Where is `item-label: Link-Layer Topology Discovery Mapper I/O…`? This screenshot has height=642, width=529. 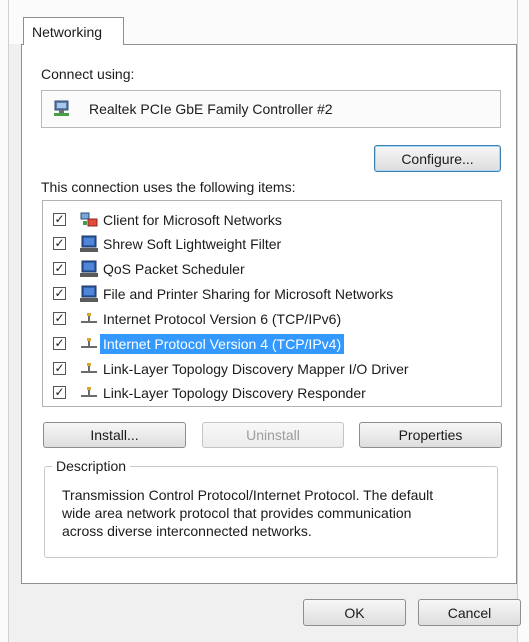
item-label: Link-Layer Topology Discovery Mapper I/O… is located at coordinates (256, 369).